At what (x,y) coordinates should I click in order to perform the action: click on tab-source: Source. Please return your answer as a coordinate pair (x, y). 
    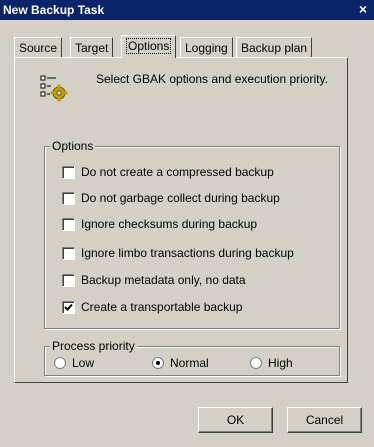
    Looking at the image, I should click on (38, 47).